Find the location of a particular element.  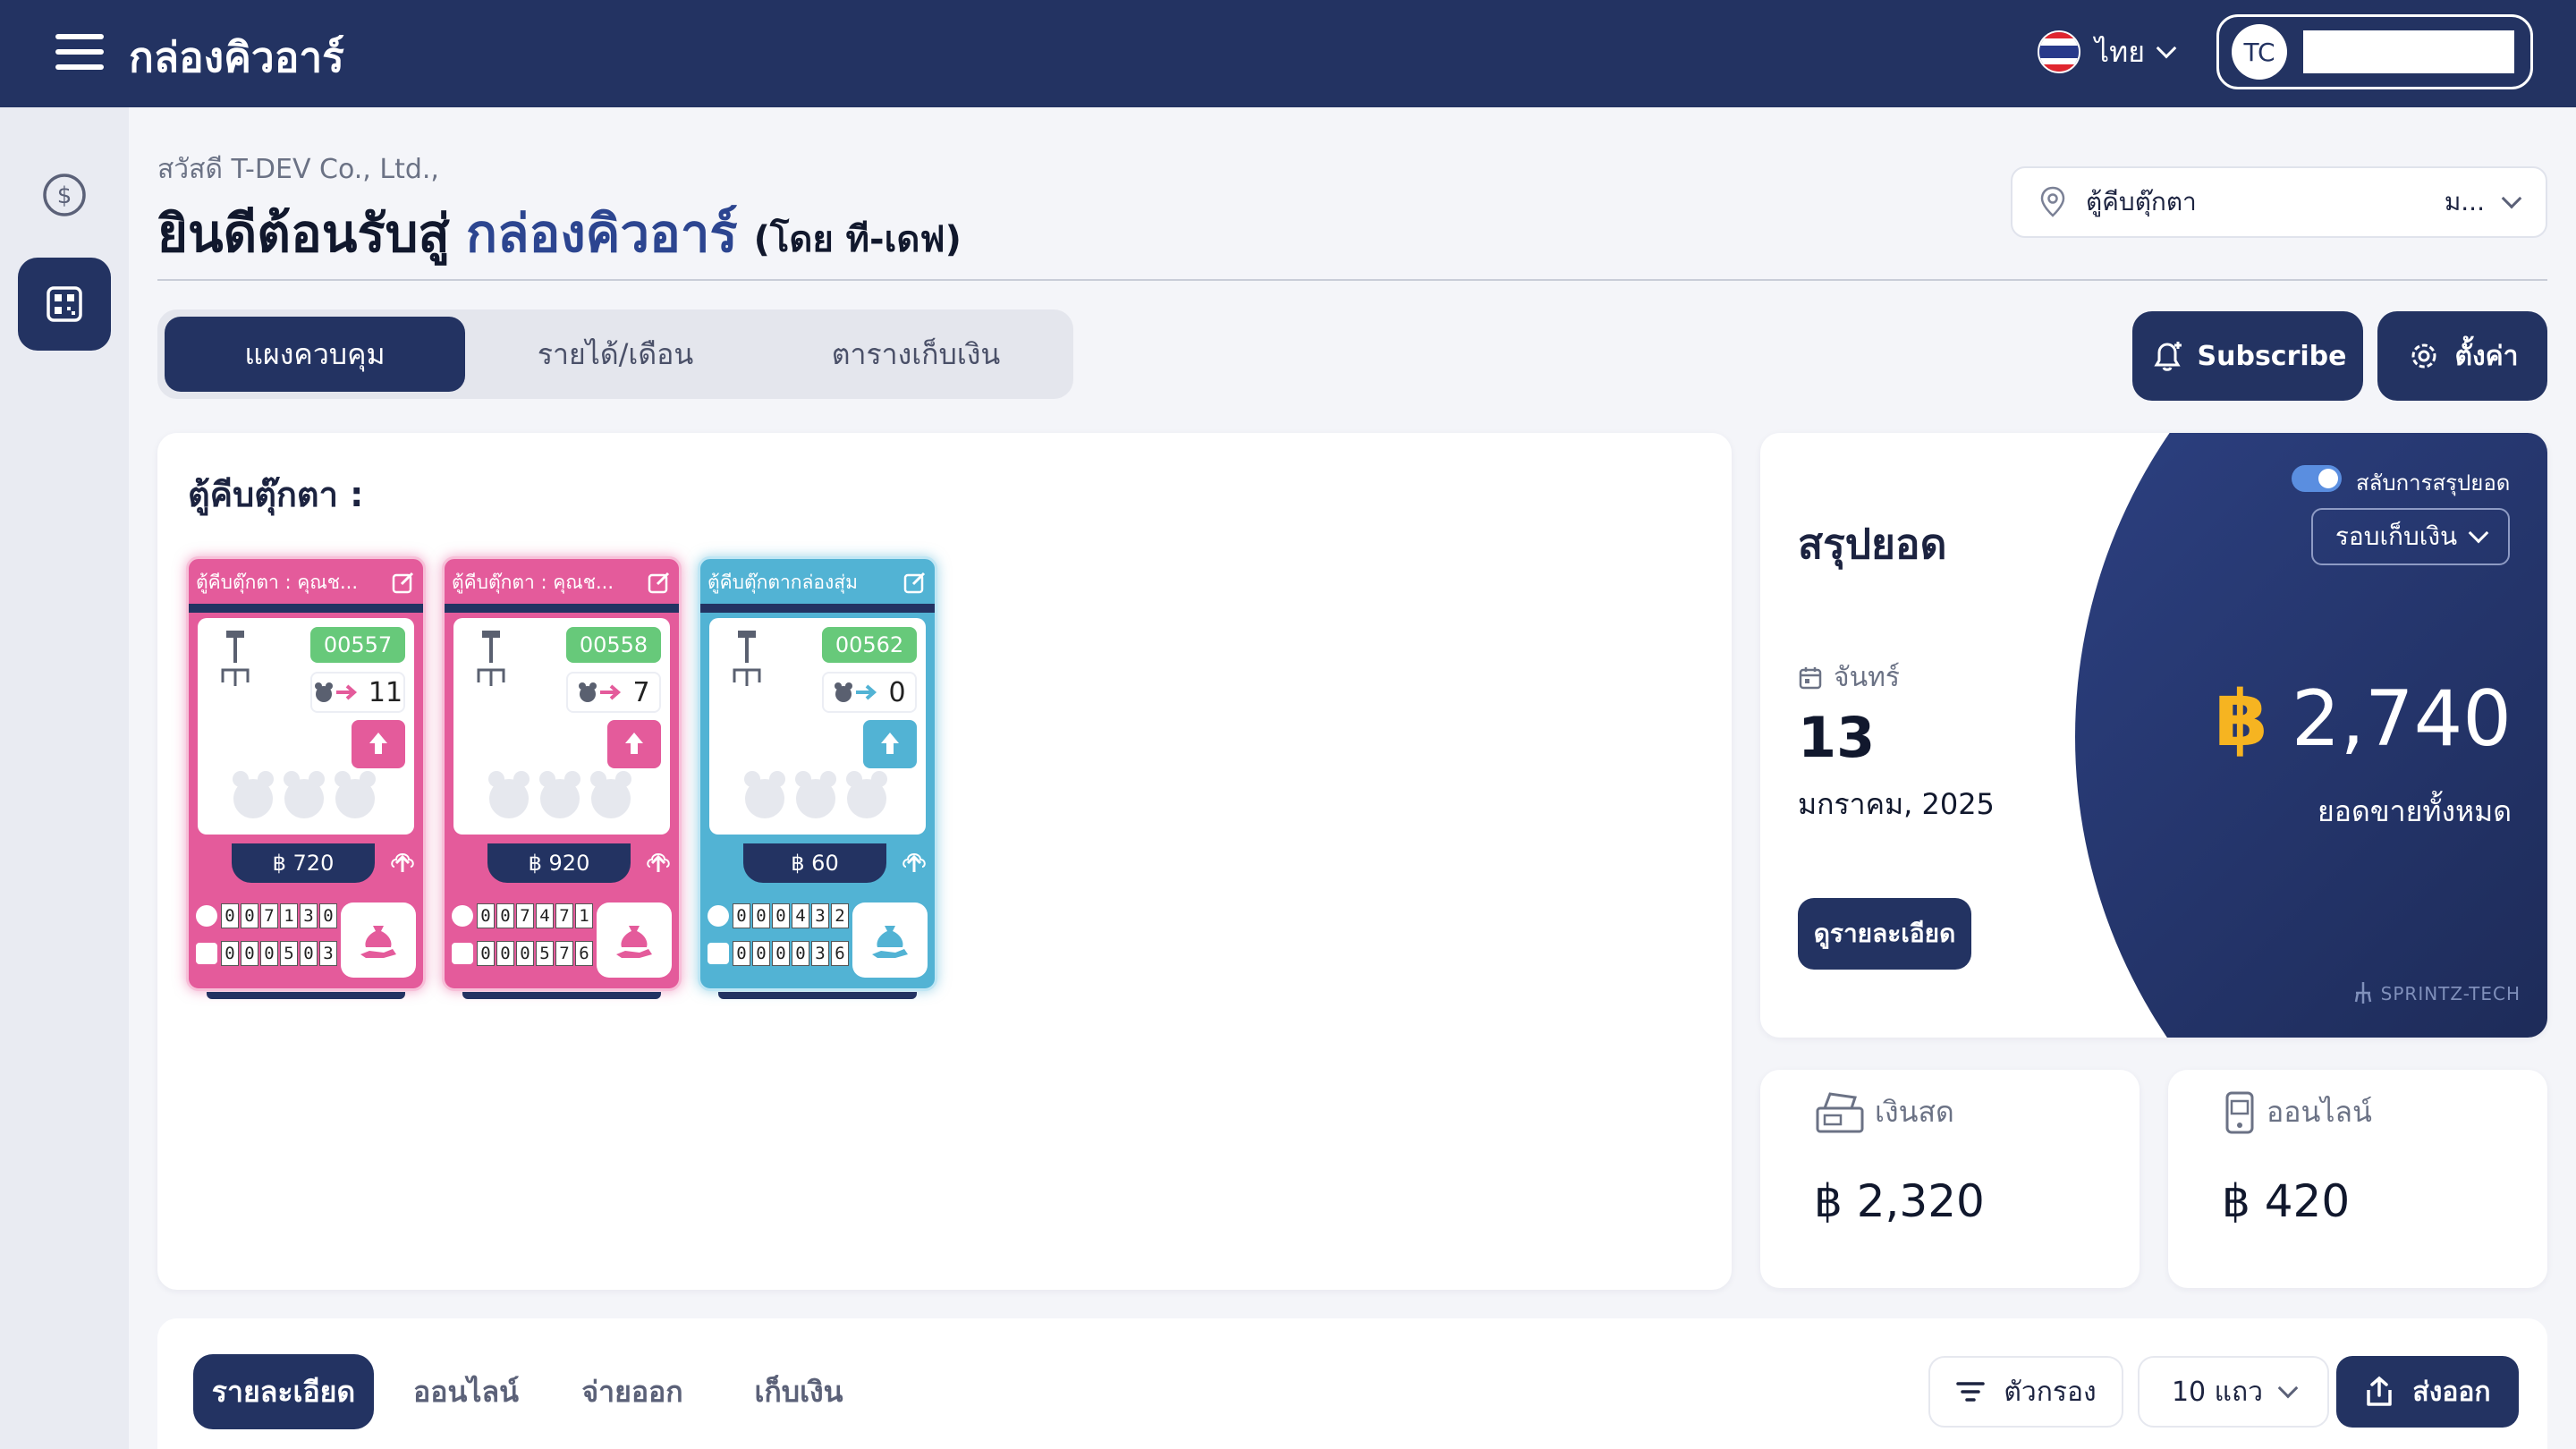

machine-name: ตู้คีบตุ๊กตากล่องสุ่ม is located at coordinates (783, 582).